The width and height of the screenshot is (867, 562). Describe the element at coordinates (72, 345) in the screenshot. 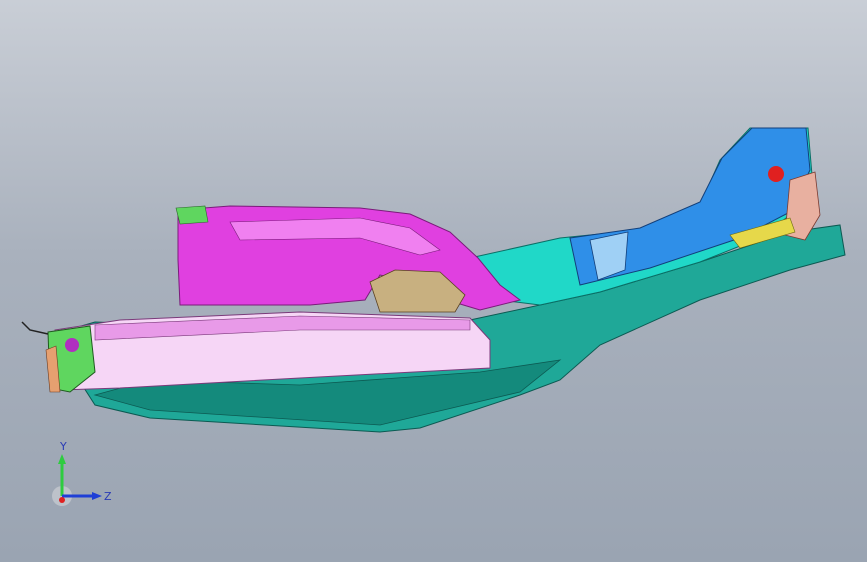

I see `front-node-hole` at that location.